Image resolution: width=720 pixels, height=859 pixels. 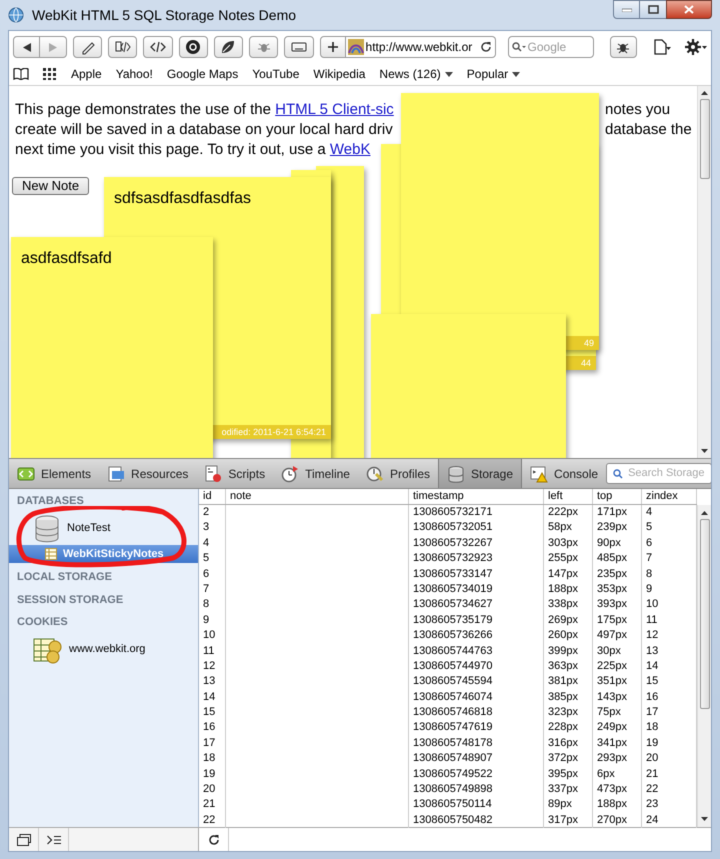 I want to click on table-cell: 1308605750114, so click(x=476, y=805).